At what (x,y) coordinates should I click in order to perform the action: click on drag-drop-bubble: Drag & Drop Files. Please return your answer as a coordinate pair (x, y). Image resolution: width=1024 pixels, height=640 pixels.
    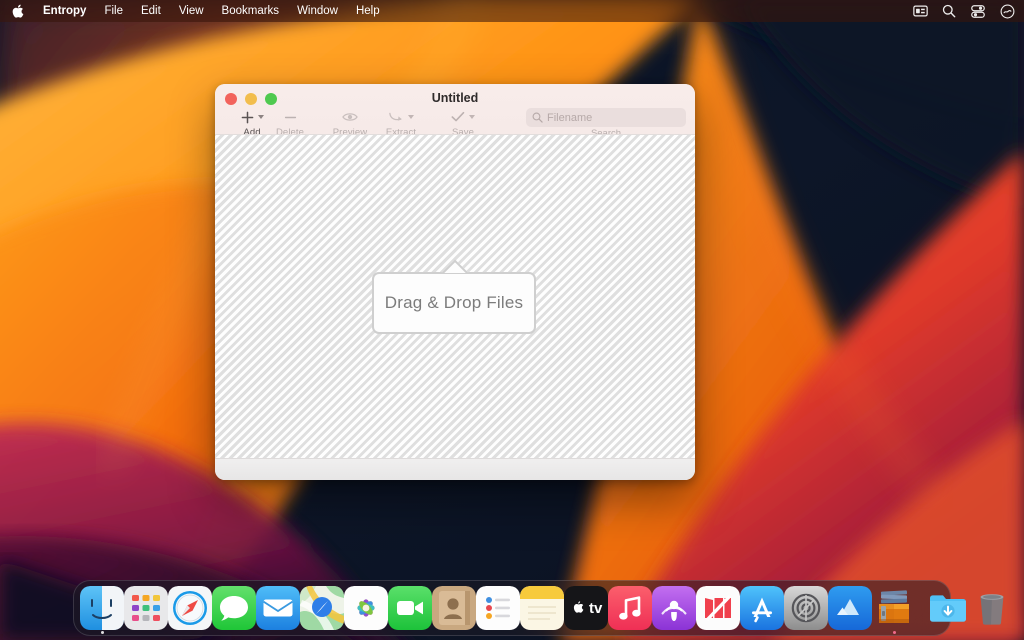
    Looking at the image, I should click on (454, 303).